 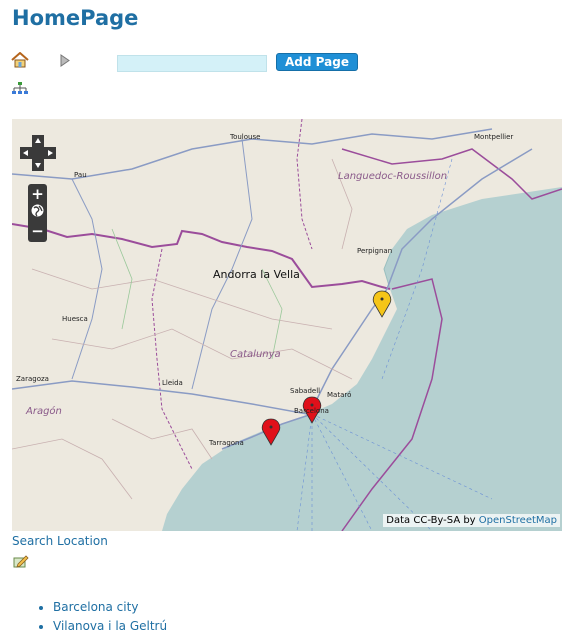 I want to click on map-label-barcelona: Barcelona, so click(x=311, y=411).